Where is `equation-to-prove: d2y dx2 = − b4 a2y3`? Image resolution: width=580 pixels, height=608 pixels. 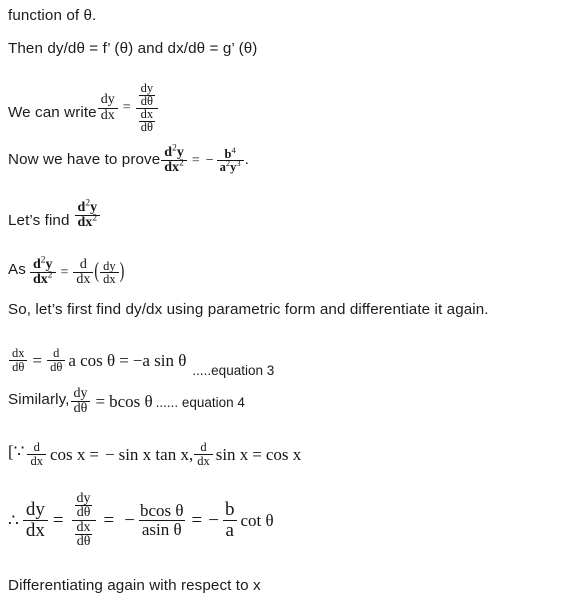
equation-to-prove: d2y dx2 = − b4 a2y3 is located at coordinates (202, 160).